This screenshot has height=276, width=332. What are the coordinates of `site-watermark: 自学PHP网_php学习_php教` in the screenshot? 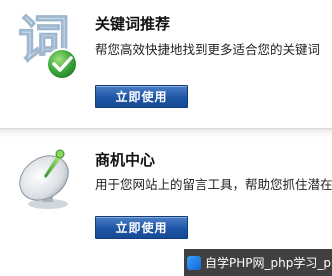 It's located at (258, 262).